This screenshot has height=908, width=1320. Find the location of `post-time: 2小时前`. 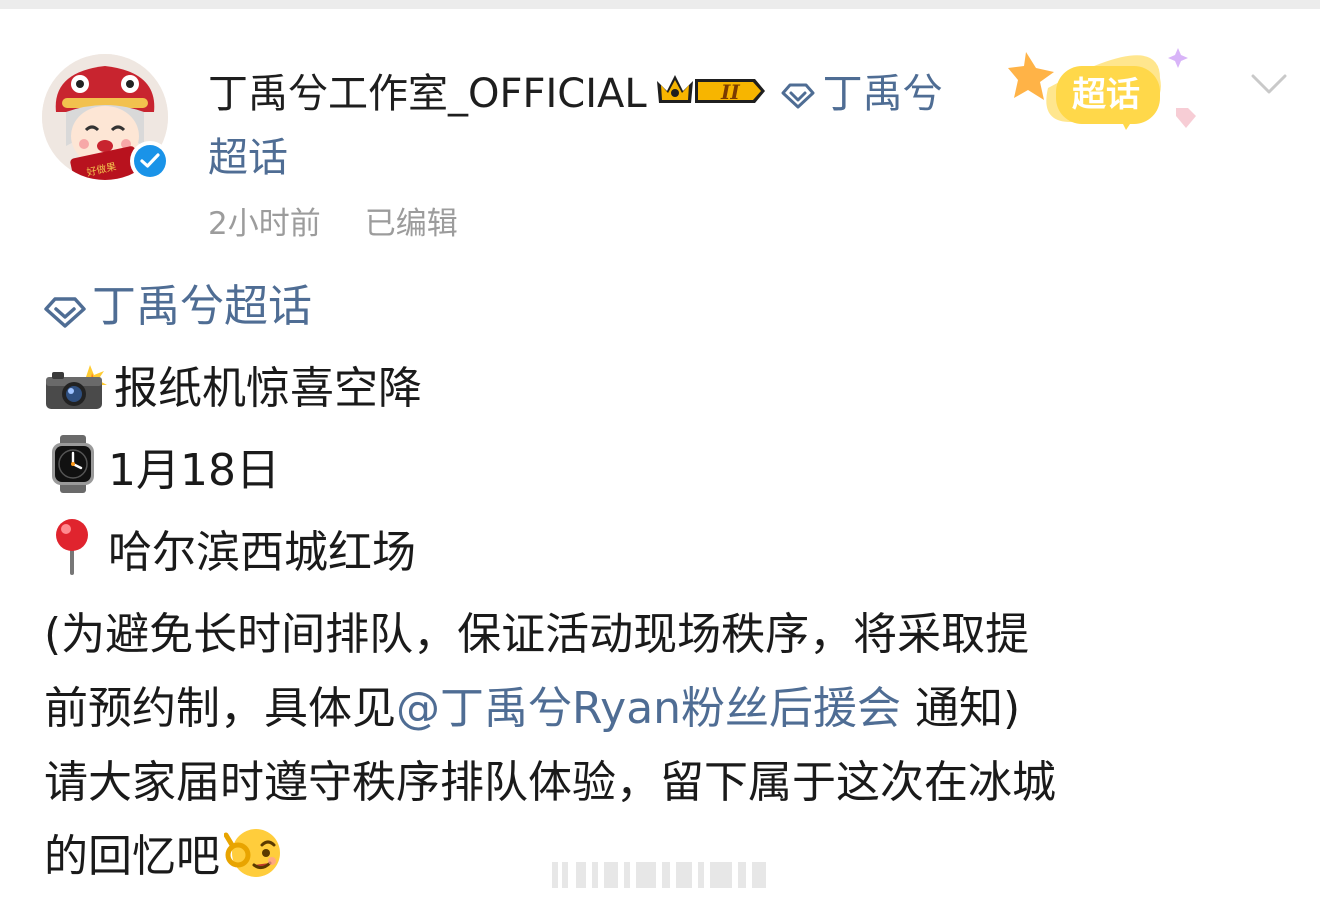

post-time: 2小时前 is located at coordinates (264, 224).